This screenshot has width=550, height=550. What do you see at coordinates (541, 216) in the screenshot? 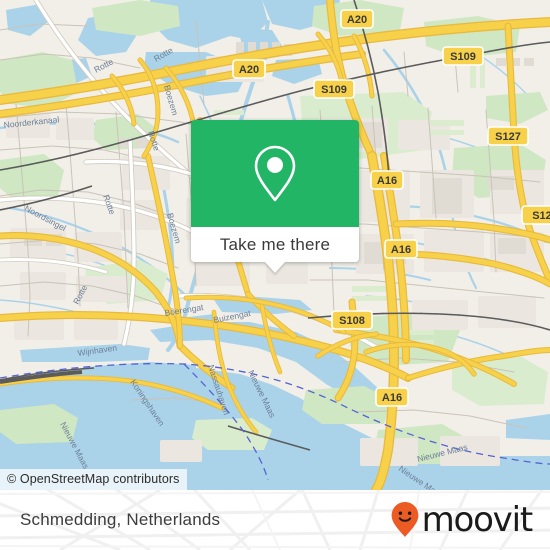
I see `svg-text: S12` at bounding box center [541, 216].